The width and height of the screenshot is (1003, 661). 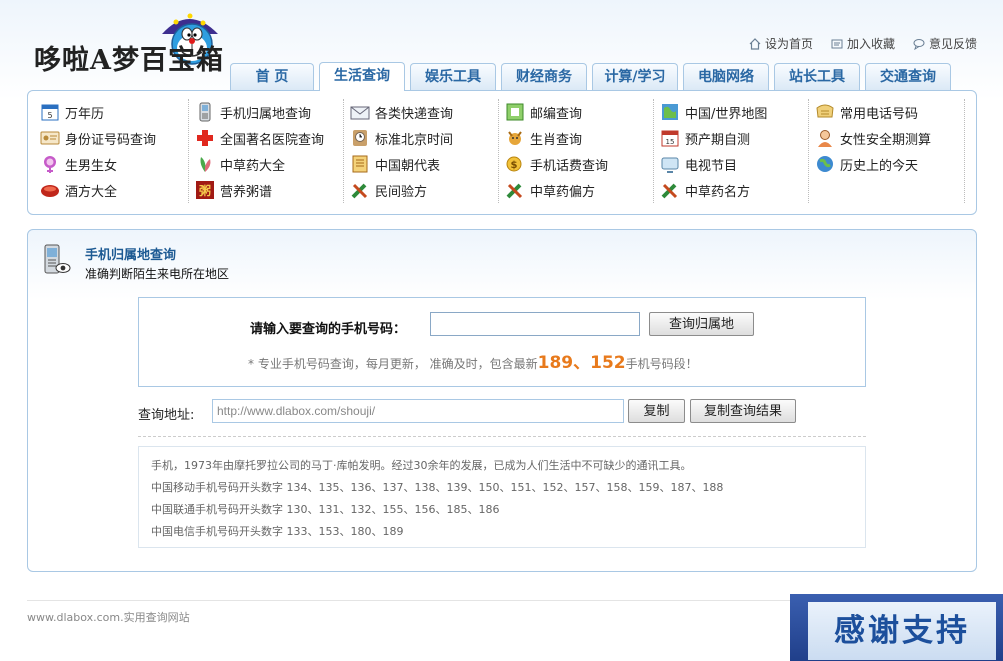 I want to click on nav-item-dynasty: 中国朝代表, so click(x=427, y=164).